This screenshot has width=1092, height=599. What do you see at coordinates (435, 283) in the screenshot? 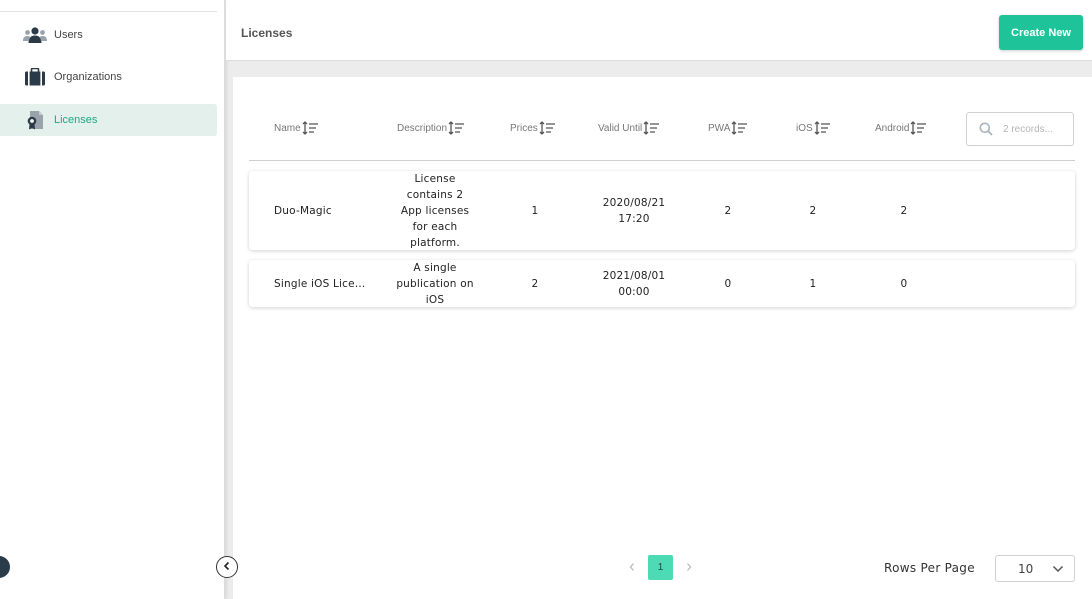
I see `cell-description: A single publication on iOS` at bounding box center [435, 283].